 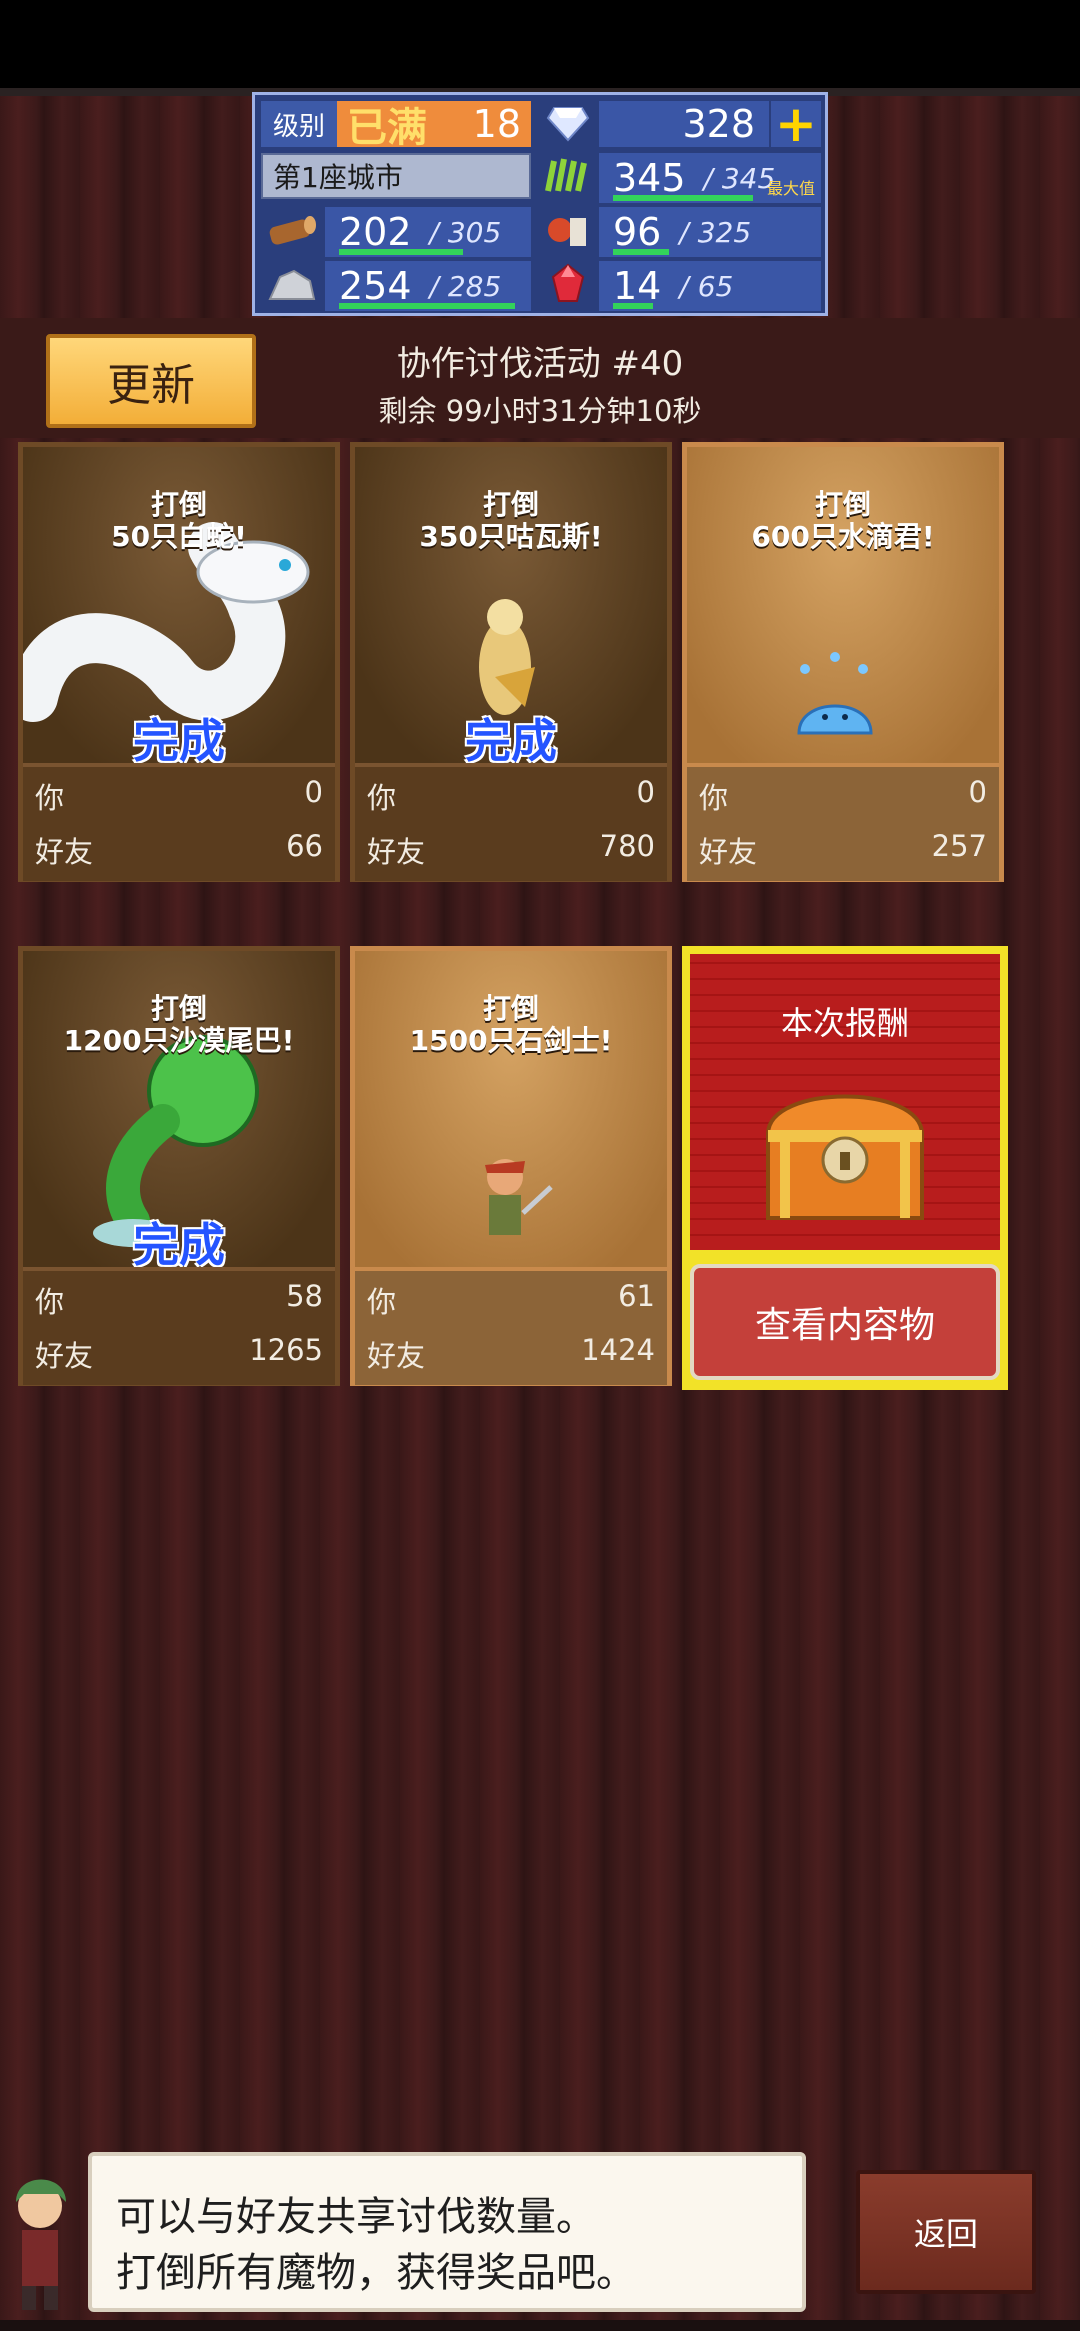 What do you see at coordinates (843, 822) in the screenshot?
I see `mission-stats: 你0 好友 257` at bounding box center [843, 822].